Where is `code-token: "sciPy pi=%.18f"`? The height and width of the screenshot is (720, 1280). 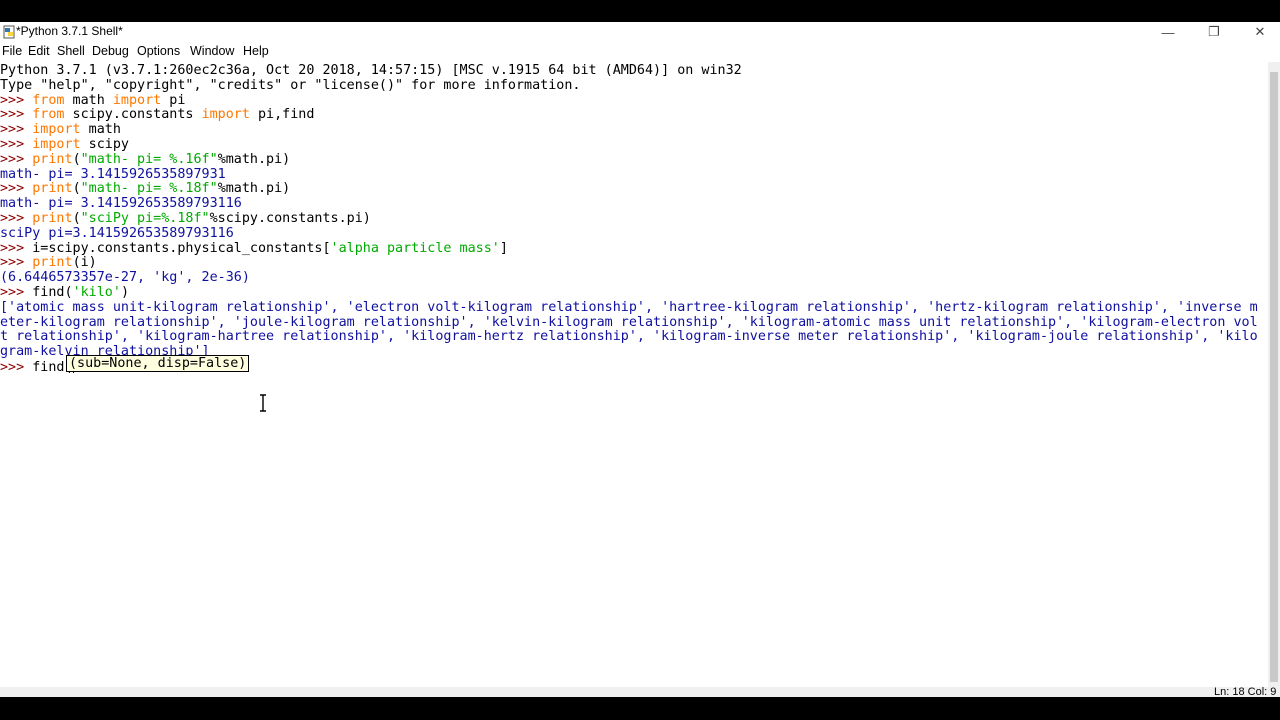 code-token: "sciPy pi=%.18f" is located at coordinates (145, 218).